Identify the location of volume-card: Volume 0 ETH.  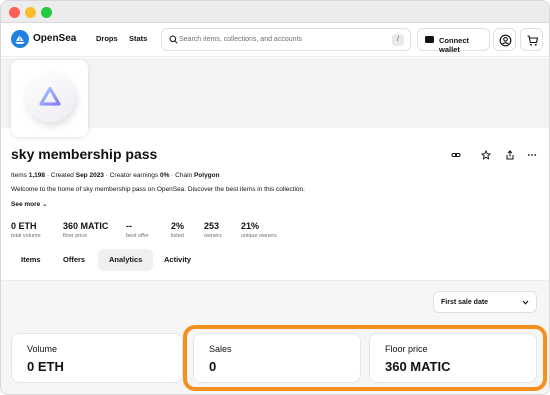
(97, 358).